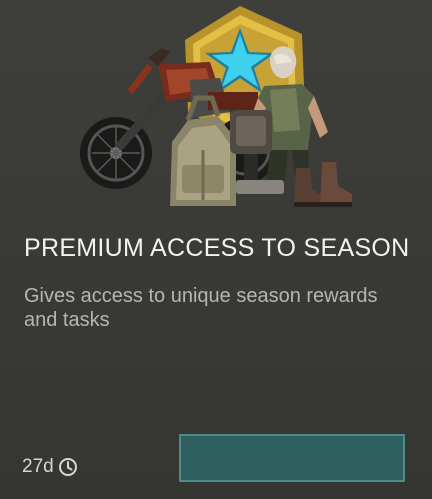 The width and height of the screenshot is (432, 499). Describe the element at coordinates (38, 466) in the screenshot. I see `timer-remaining: 27d` at that location.